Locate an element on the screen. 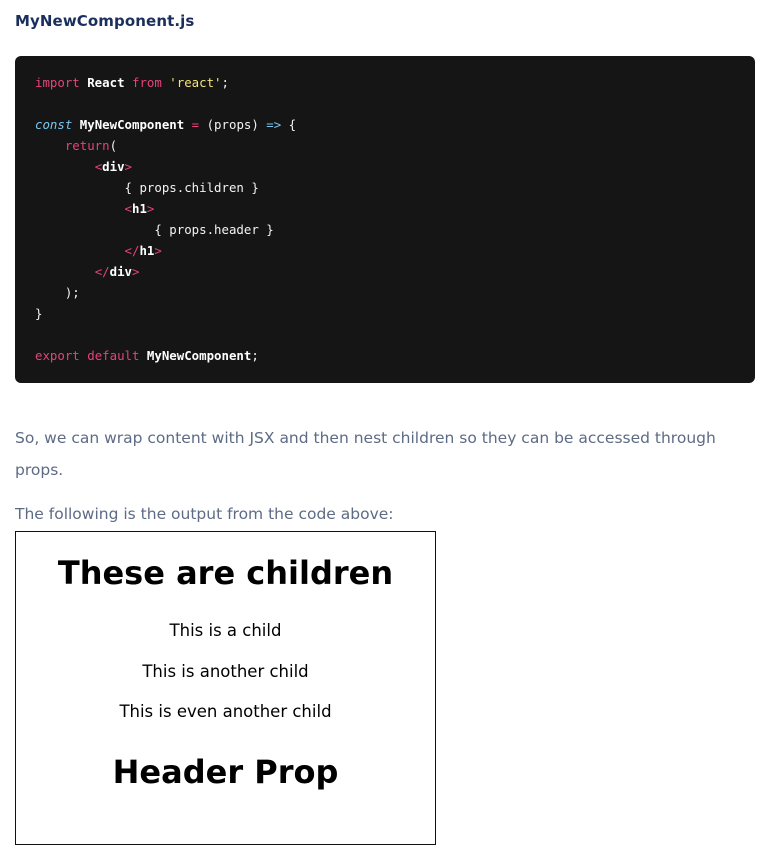 The width and height of the screenshot is (769, 855). code-line-8: { props.header } is located at coordinates (214, 229).